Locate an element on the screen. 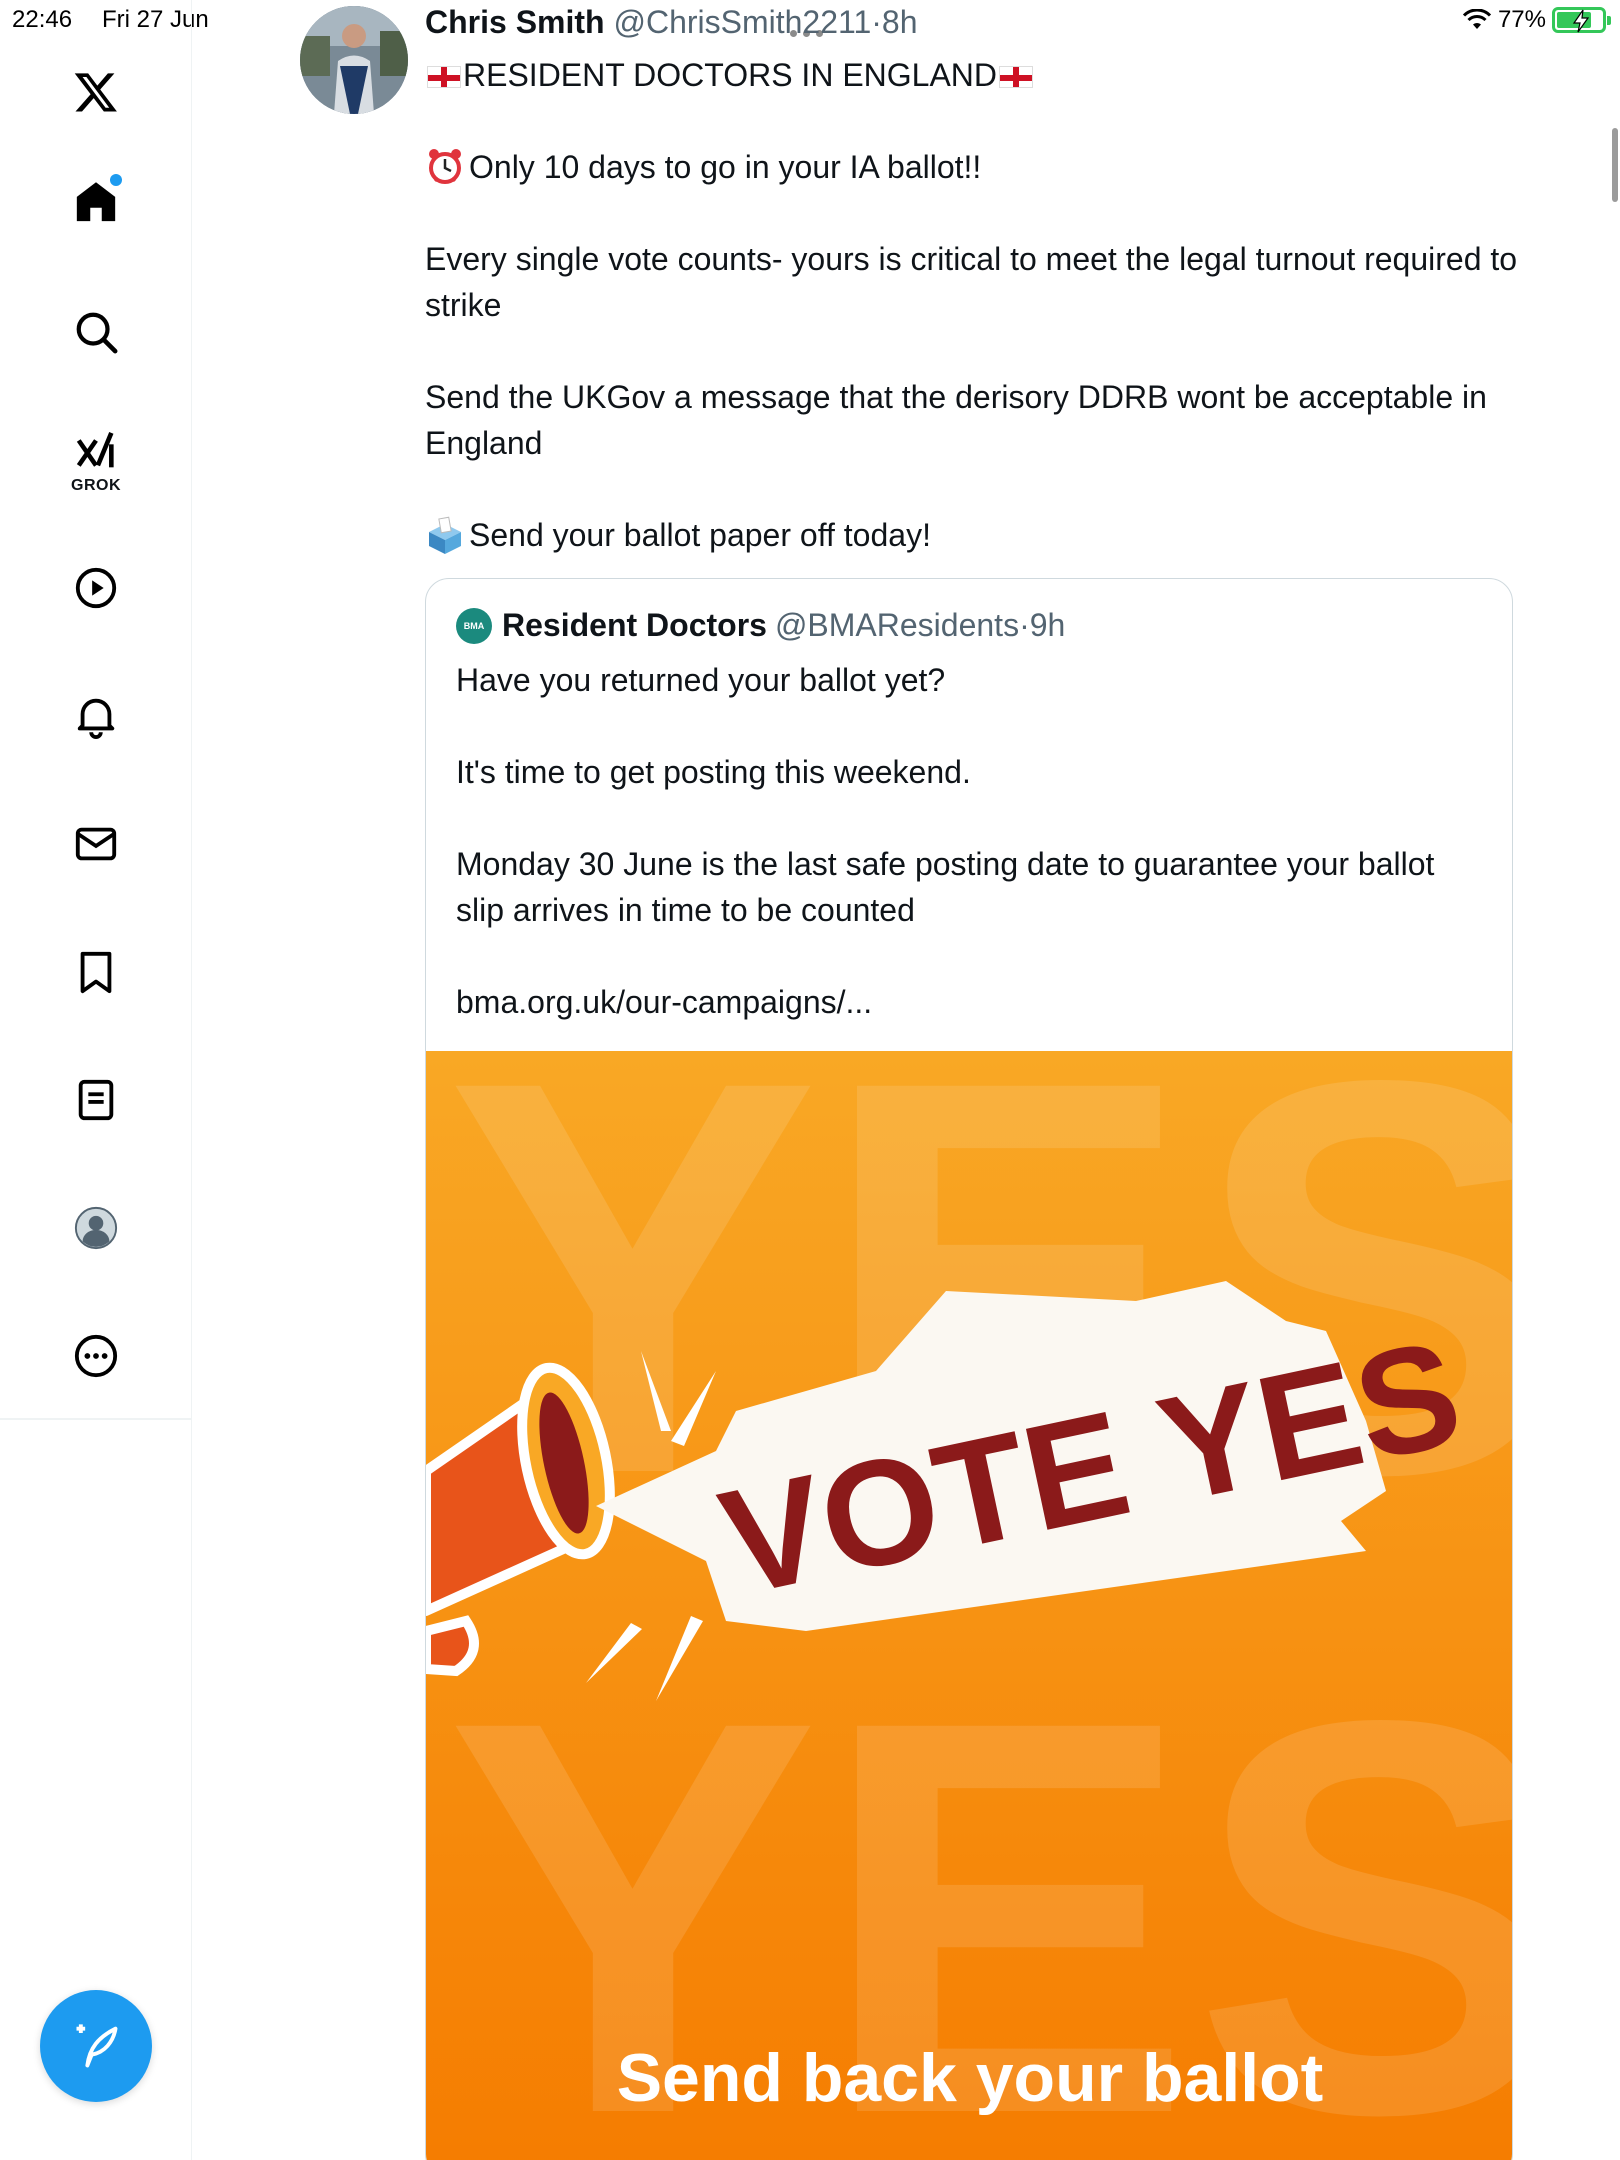  more-icon is located at coordinates (96, 1356).